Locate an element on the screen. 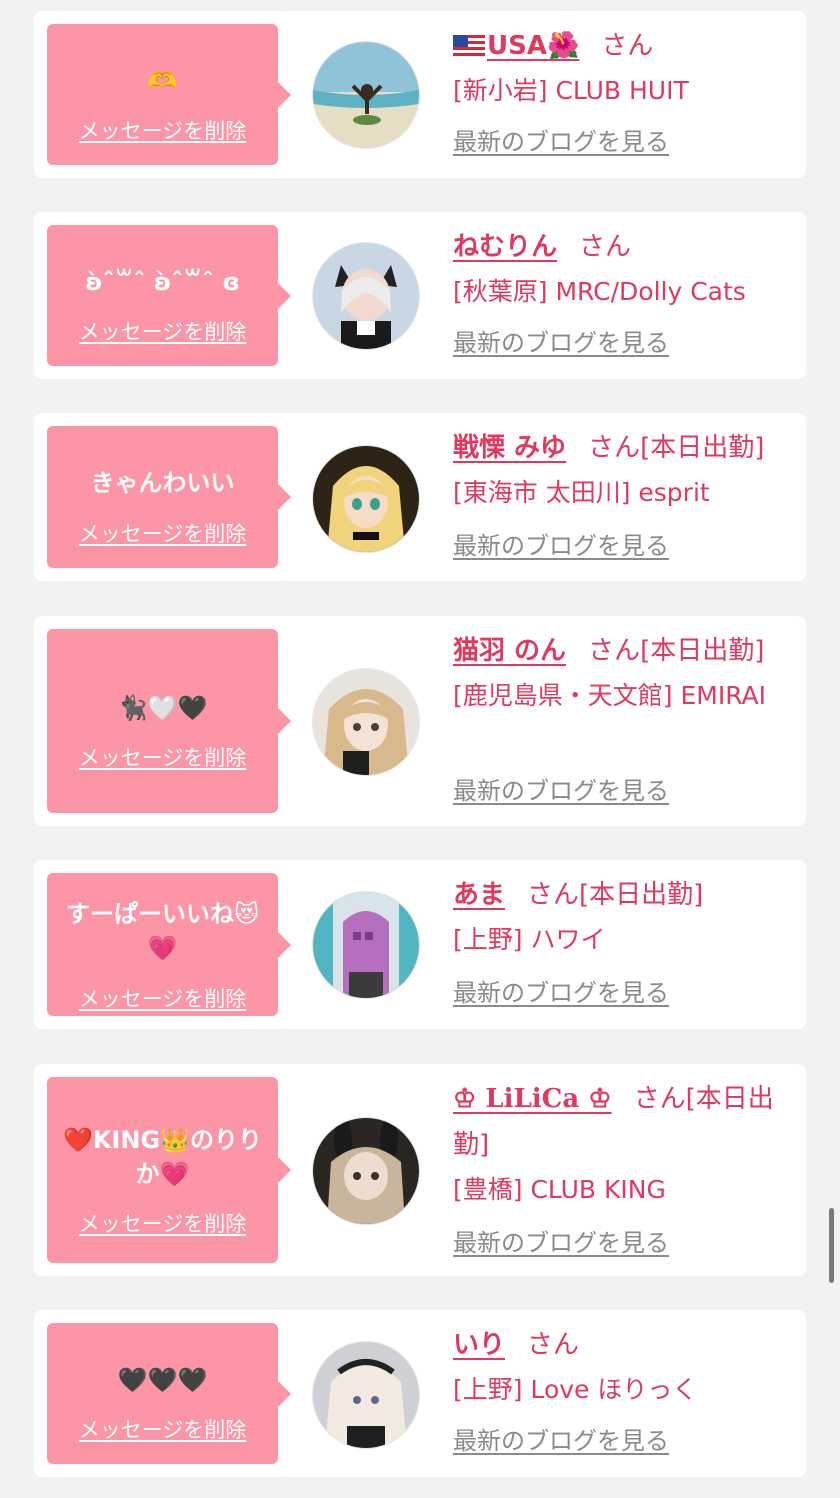 The width and height of the screenshot is (840, 1498). cast-name-link: あま is located at coordinates (479, 895).